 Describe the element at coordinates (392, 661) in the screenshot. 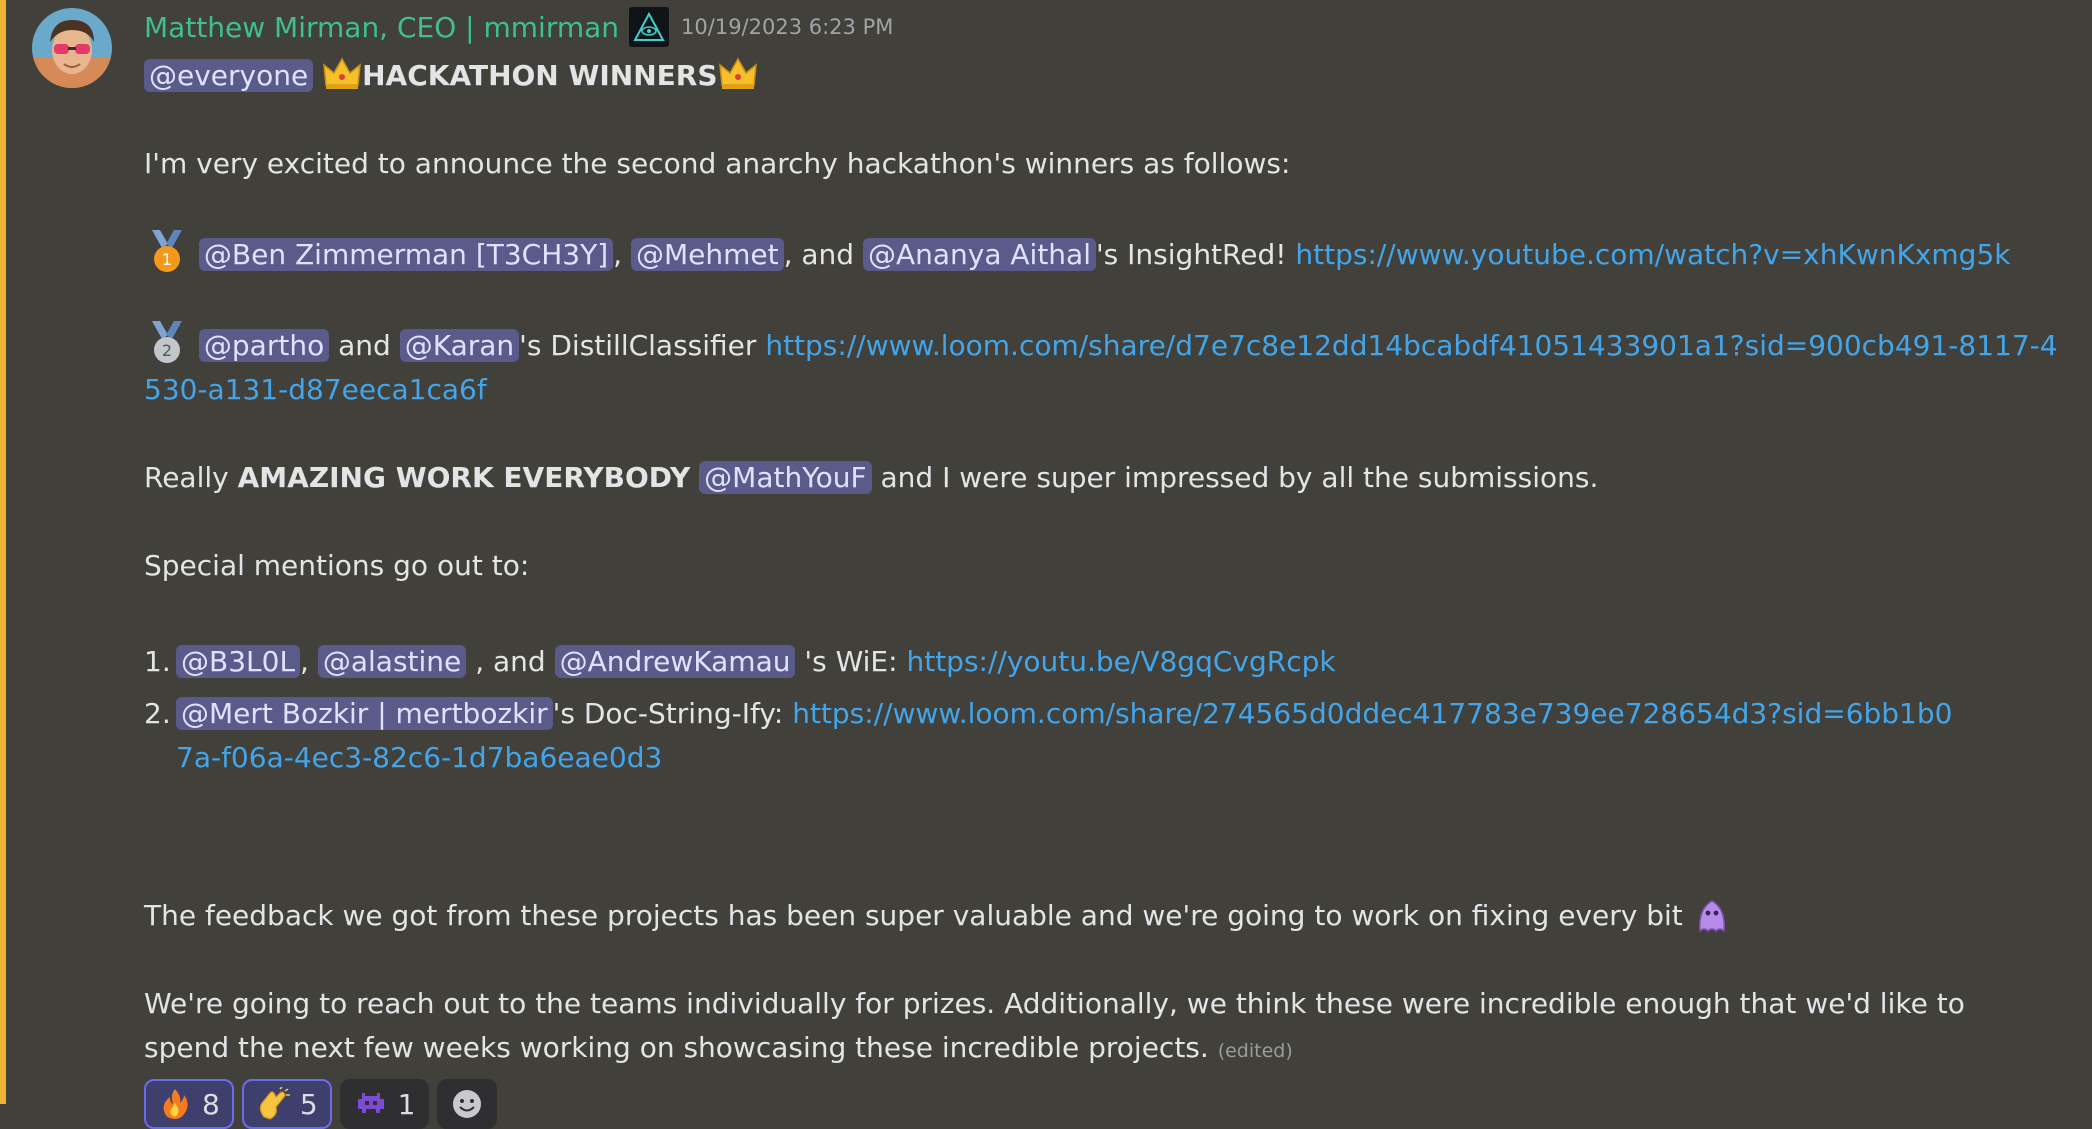

I see `mention-alastine: @alastine` at that location.